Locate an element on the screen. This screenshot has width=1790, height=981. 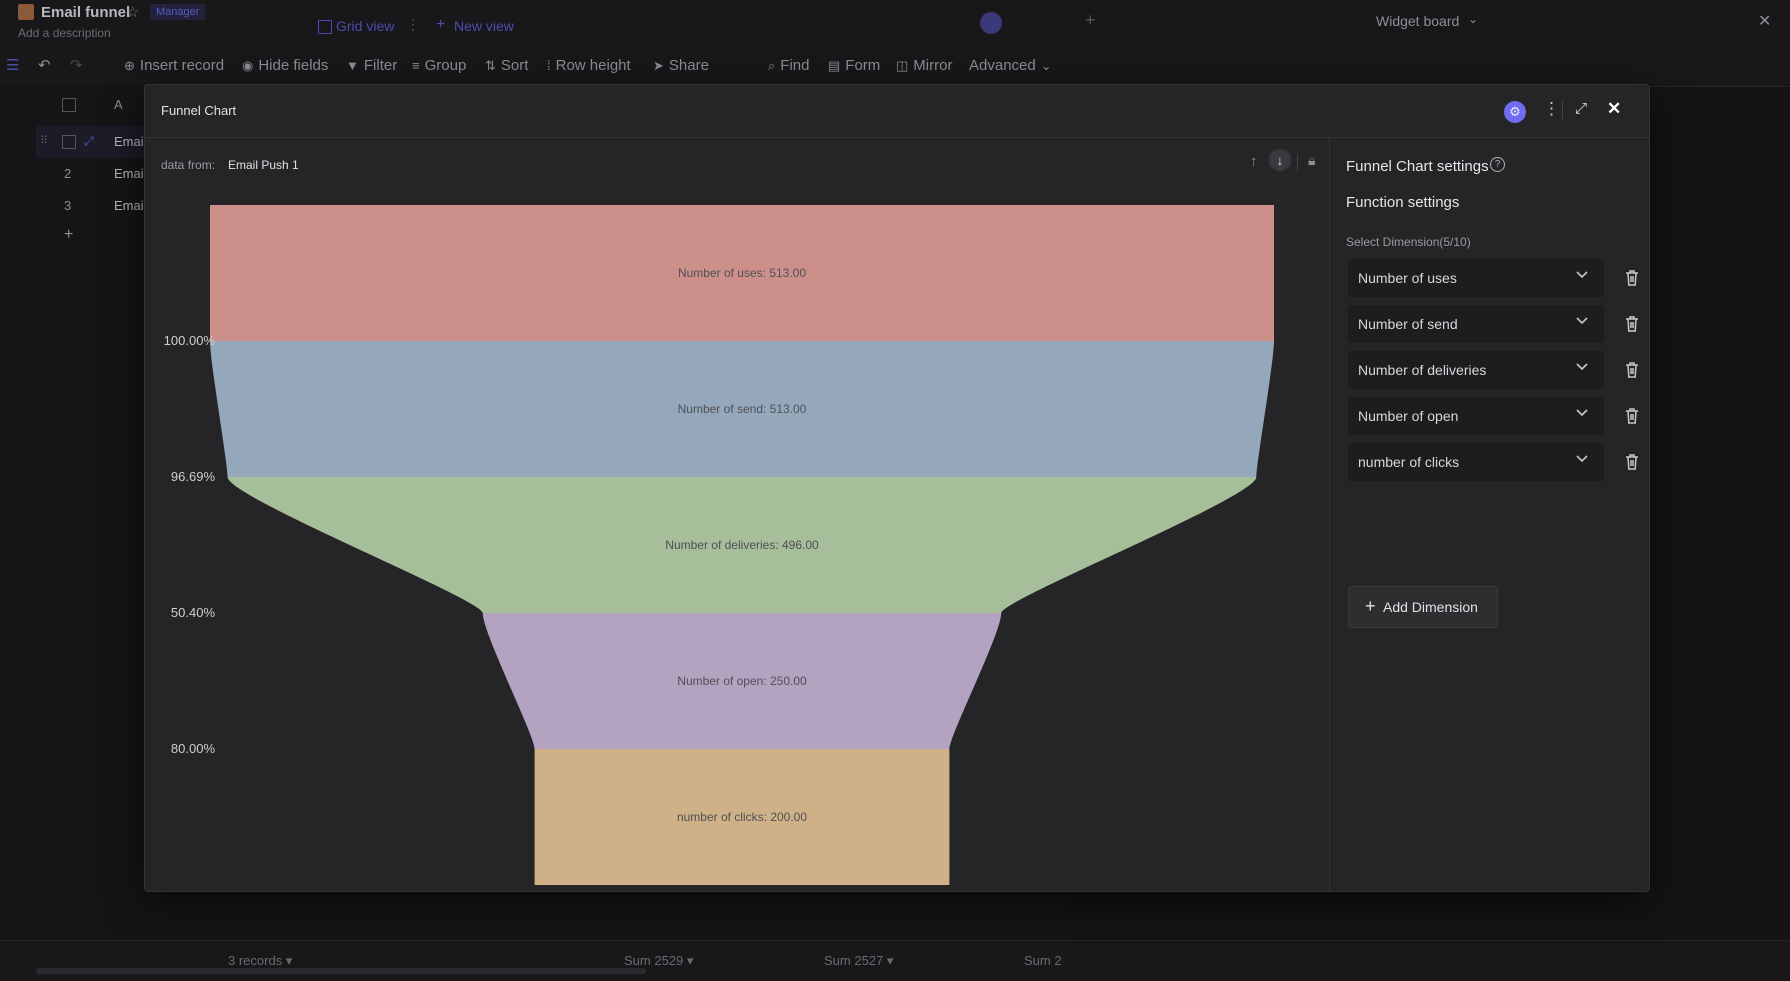
stage-label: number of clicks: 200.00 is located at coordinates (742, 817).